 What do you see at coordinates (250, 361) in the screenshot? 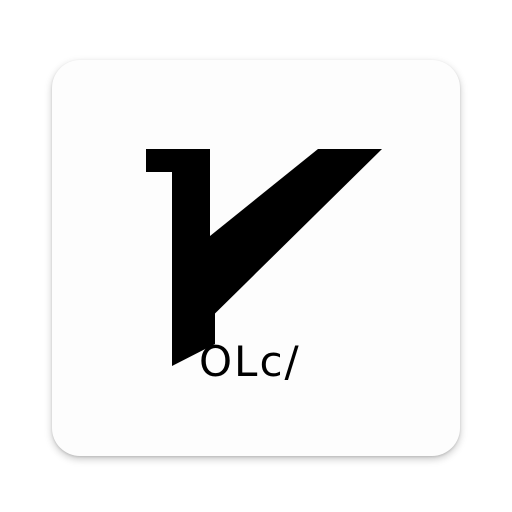
I see `logo-wordmark: OLc/` at bounding box center [250, 361].